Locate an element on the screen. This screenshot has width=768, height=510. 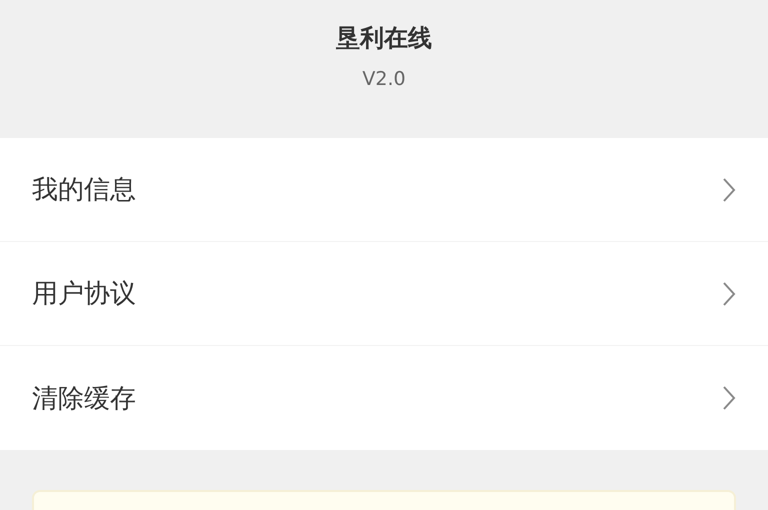
app-name: 垦利在线 is located at coordinates (384, 38).